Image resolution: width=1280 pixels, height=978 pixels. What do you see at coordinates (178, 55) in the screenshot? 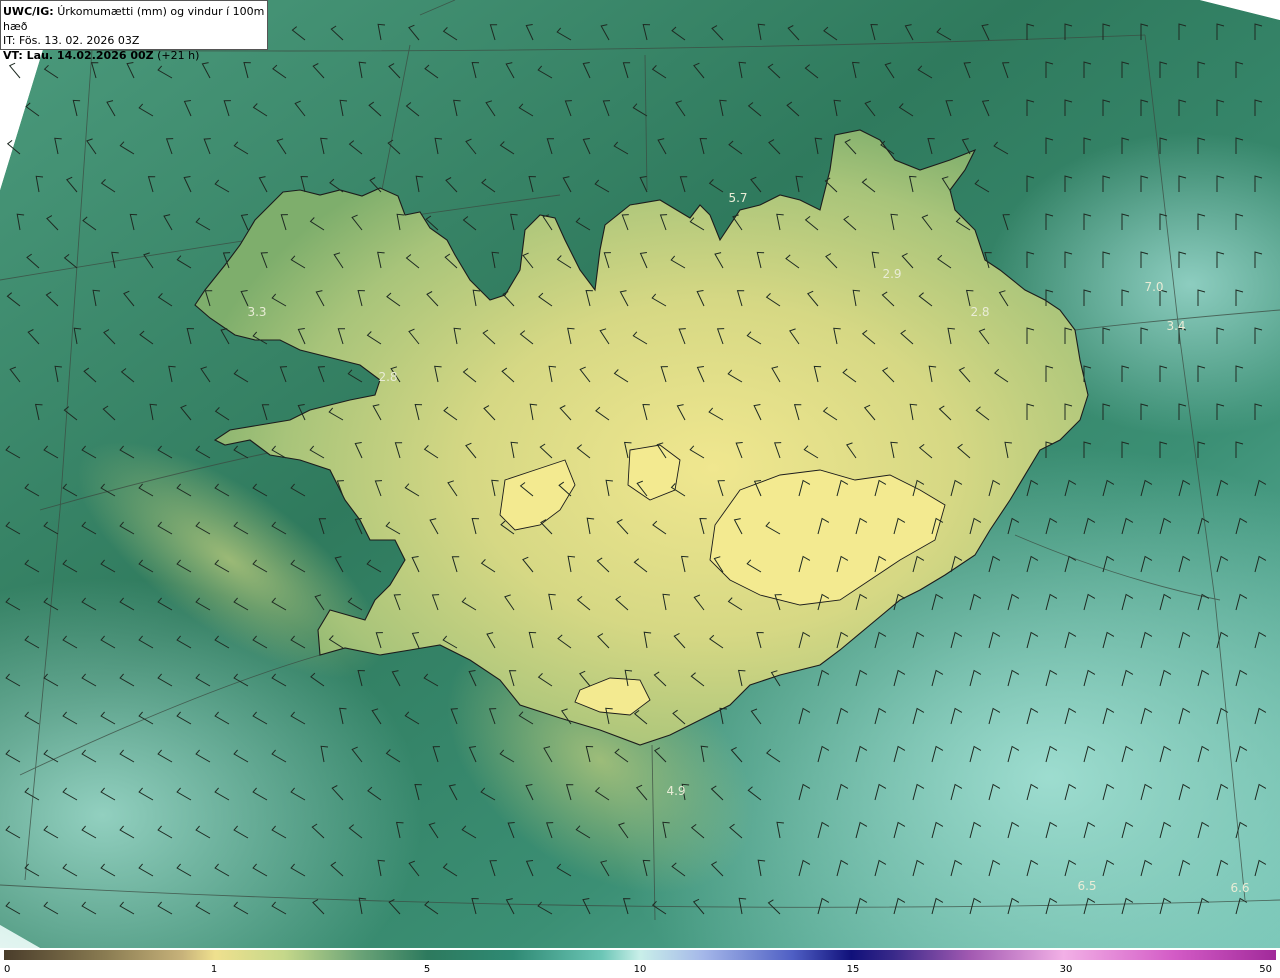
I see `forecast-offset: (+21 h)` at bounding box center [178, 55].